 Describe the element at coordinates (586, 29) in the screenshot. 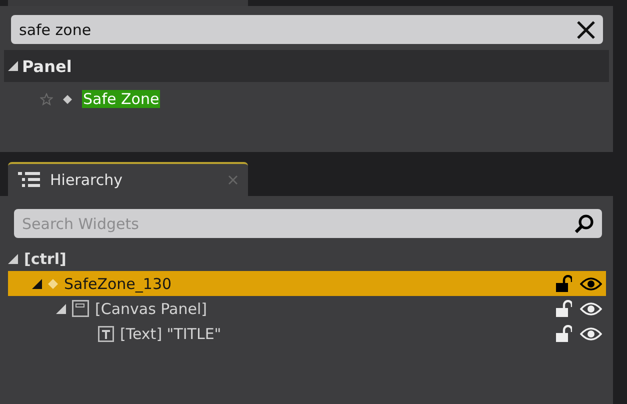

I see `close-icon` at that location.